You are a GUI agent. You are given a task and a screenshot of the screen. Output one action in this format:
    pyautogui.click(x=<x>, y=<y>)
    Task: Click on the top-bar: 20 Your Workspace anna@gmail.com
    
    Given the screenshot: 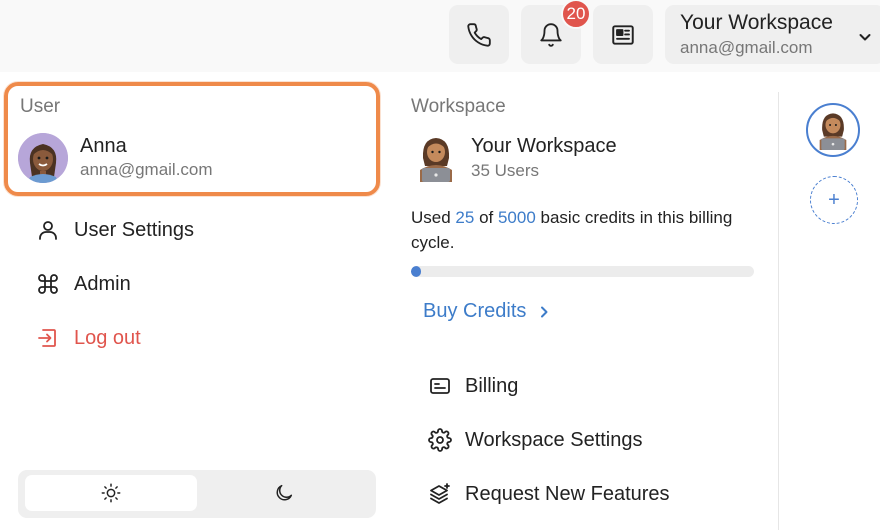 What is the action you would take?
    pyautogui.click(x=440, y=35)
    